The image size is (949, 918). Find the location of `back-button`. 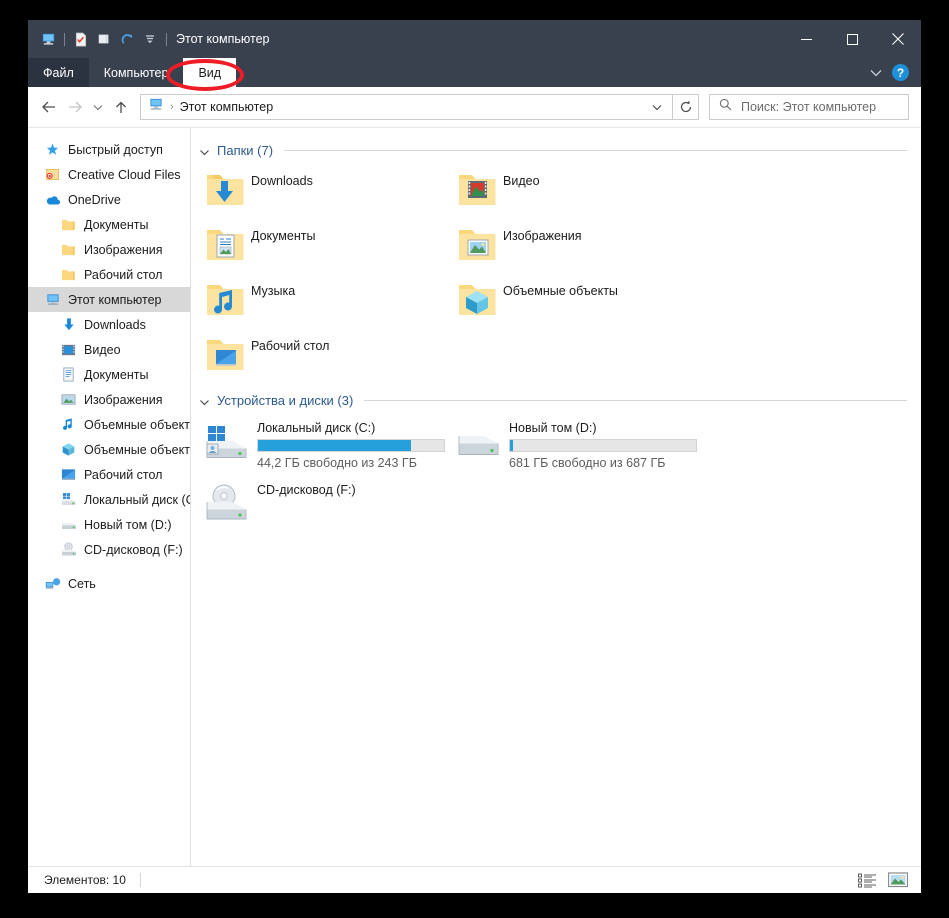

back-button is located at coordinates (49, 107).